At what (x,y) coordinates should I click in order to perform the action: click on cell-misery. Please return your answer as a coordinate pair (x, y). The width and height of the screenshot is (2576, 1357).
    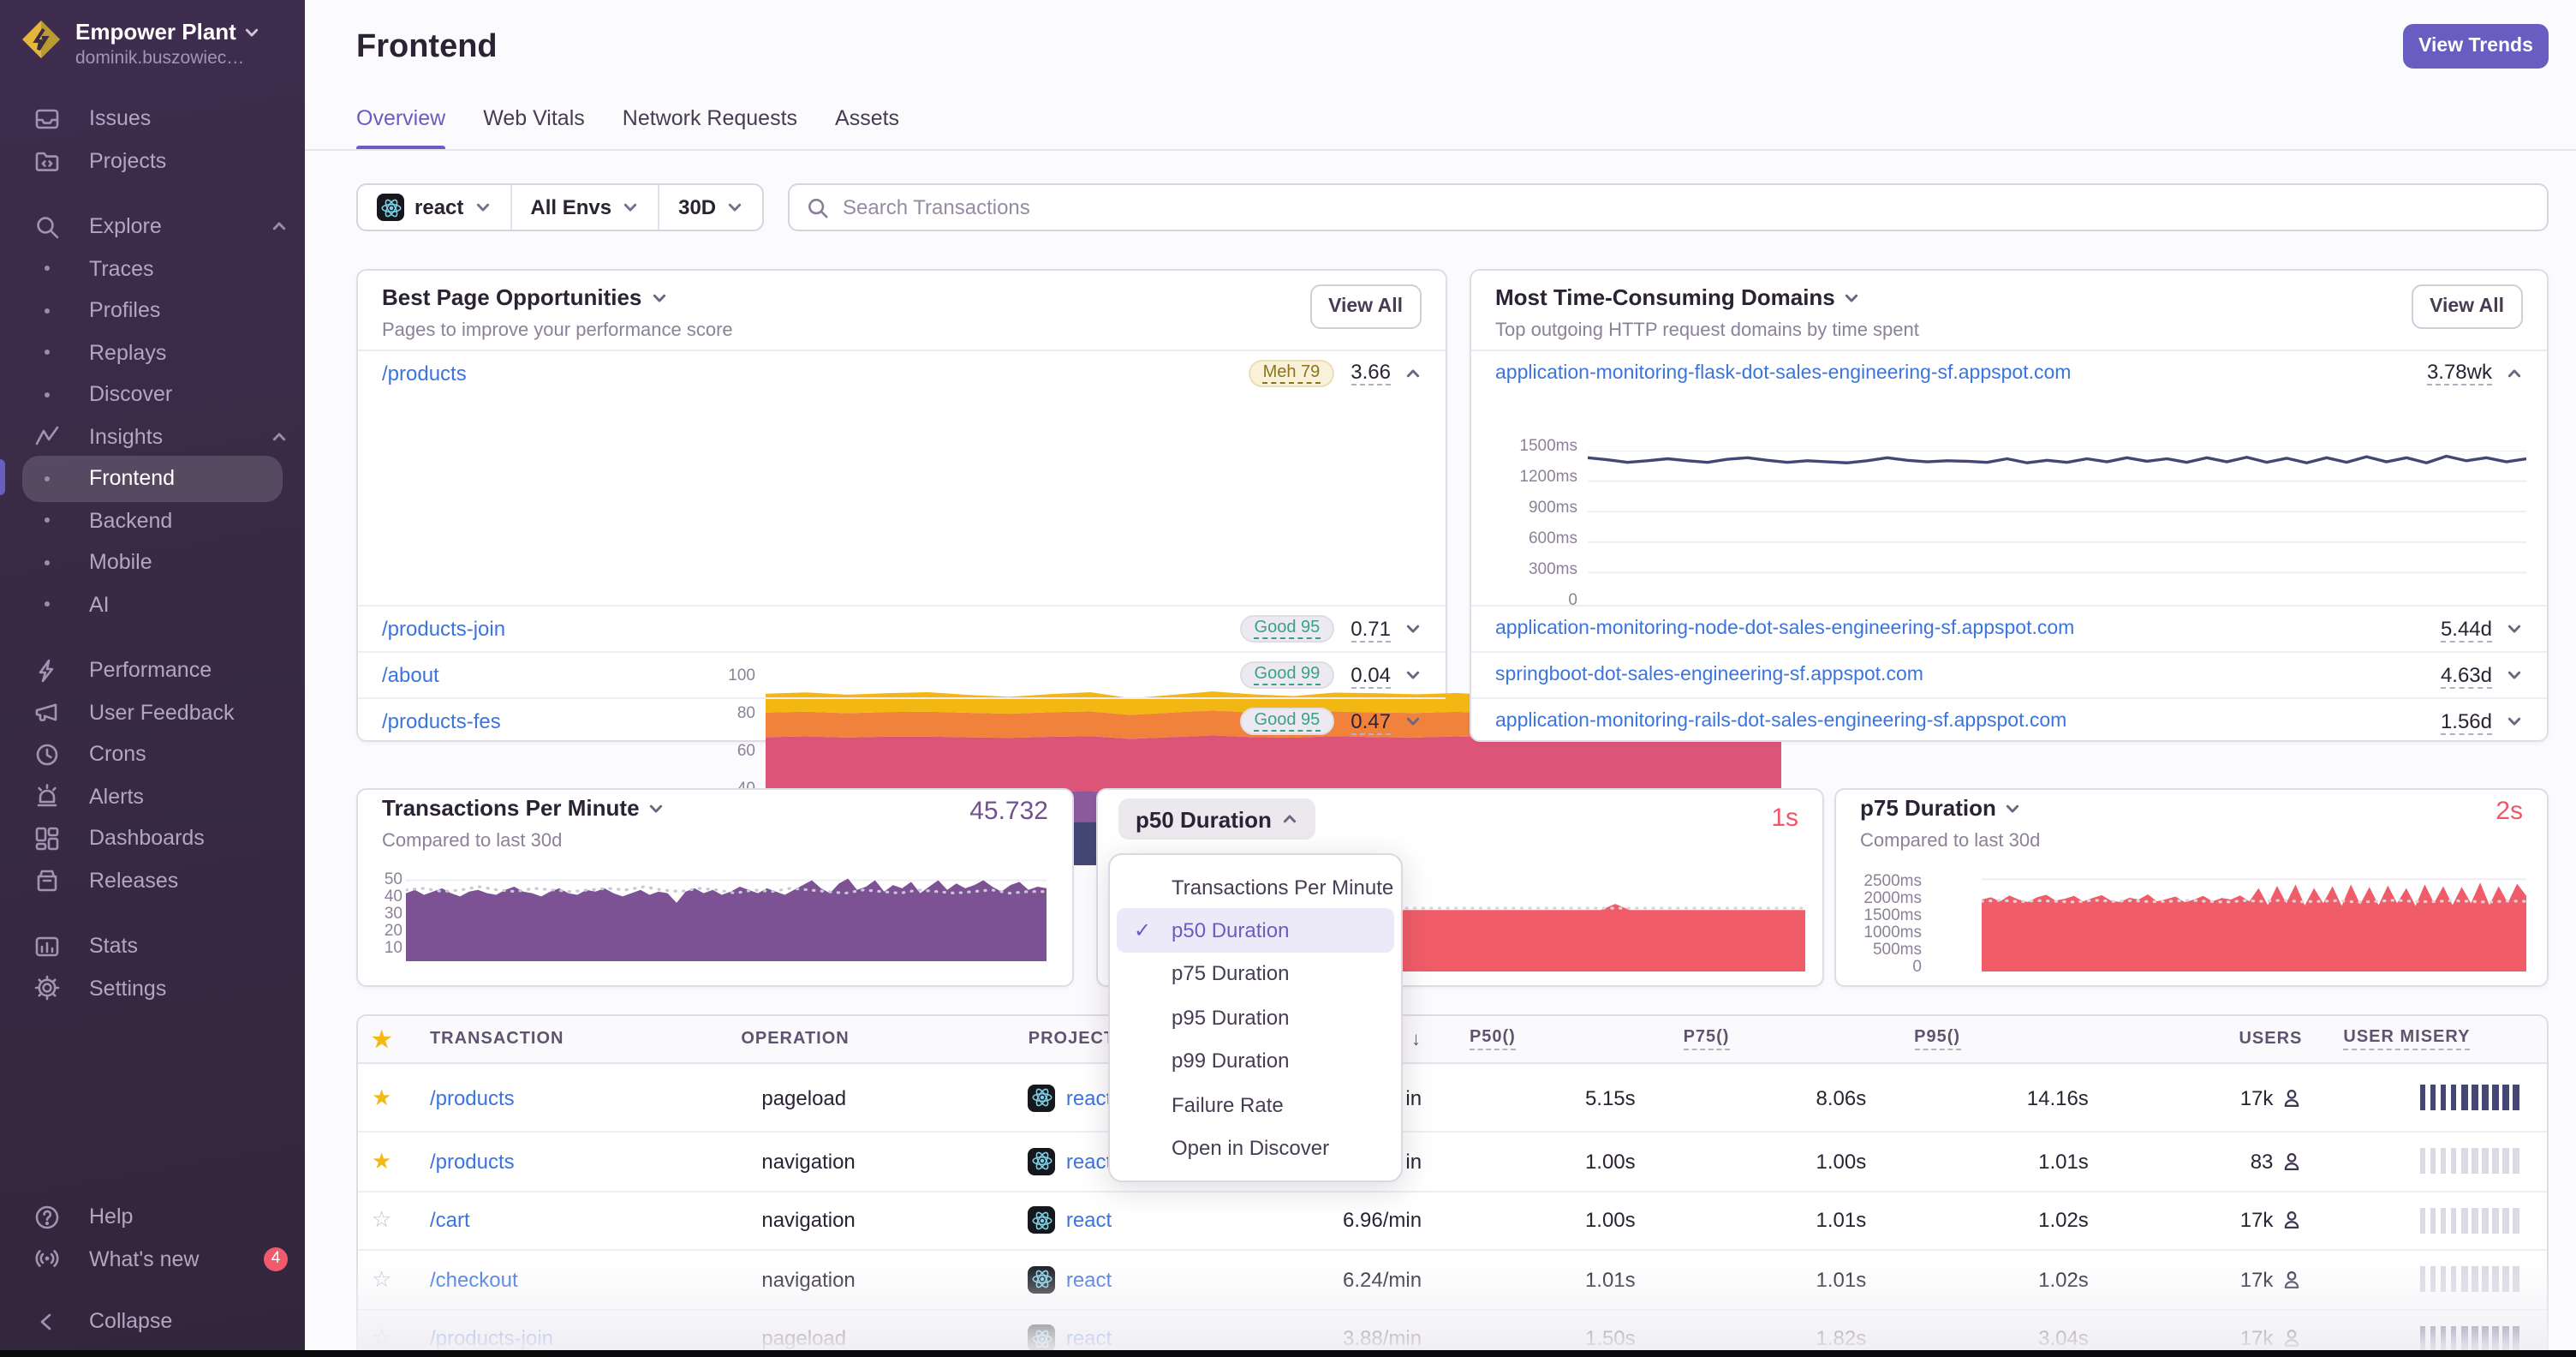
    Looking at the image, I should click on (2431, 1280).